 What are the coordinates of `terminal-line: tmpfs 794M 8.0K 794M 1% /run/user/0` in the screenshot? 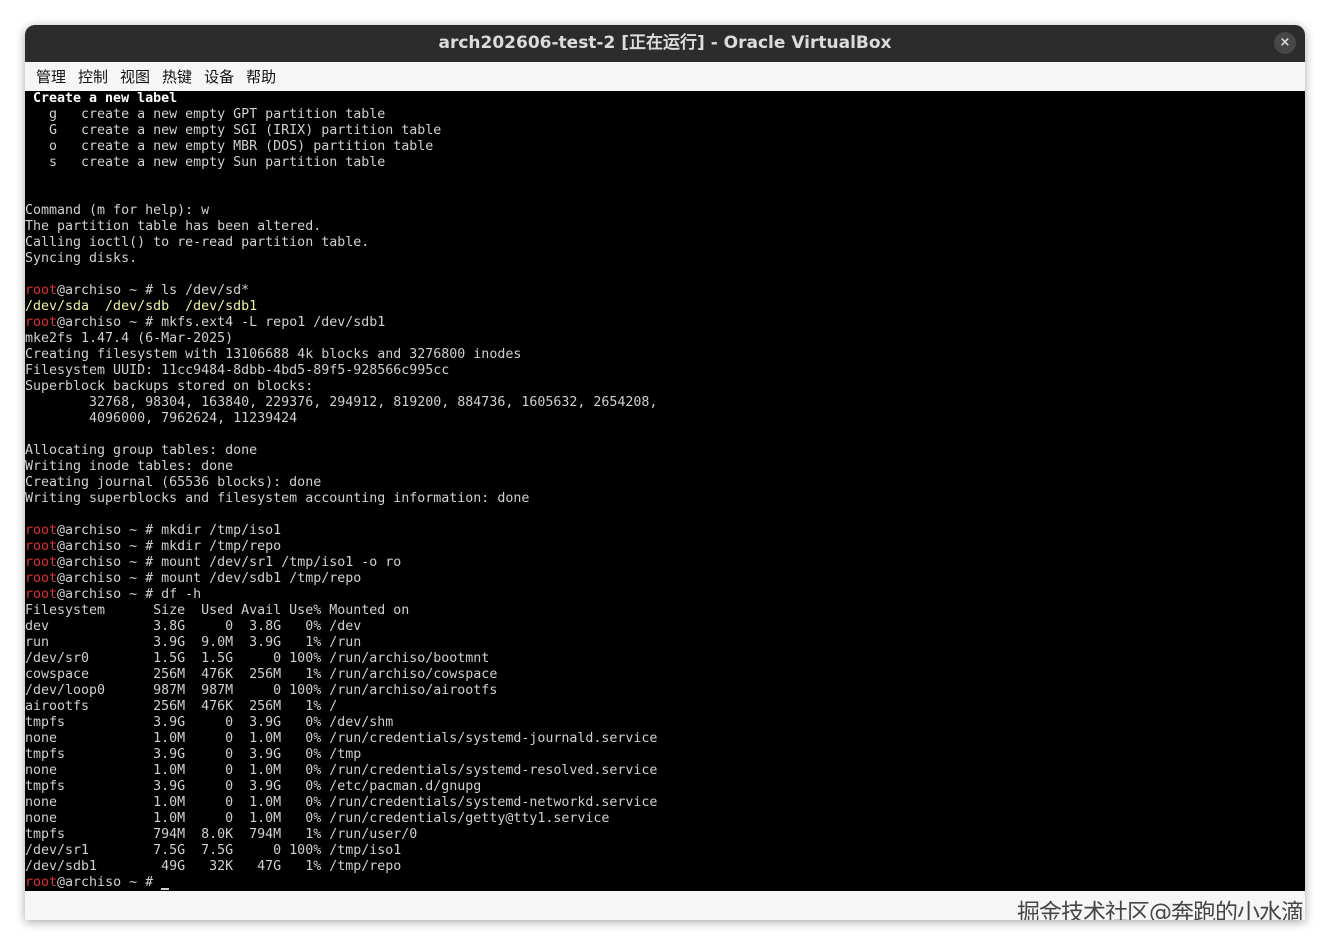 It's located at (341, 835).